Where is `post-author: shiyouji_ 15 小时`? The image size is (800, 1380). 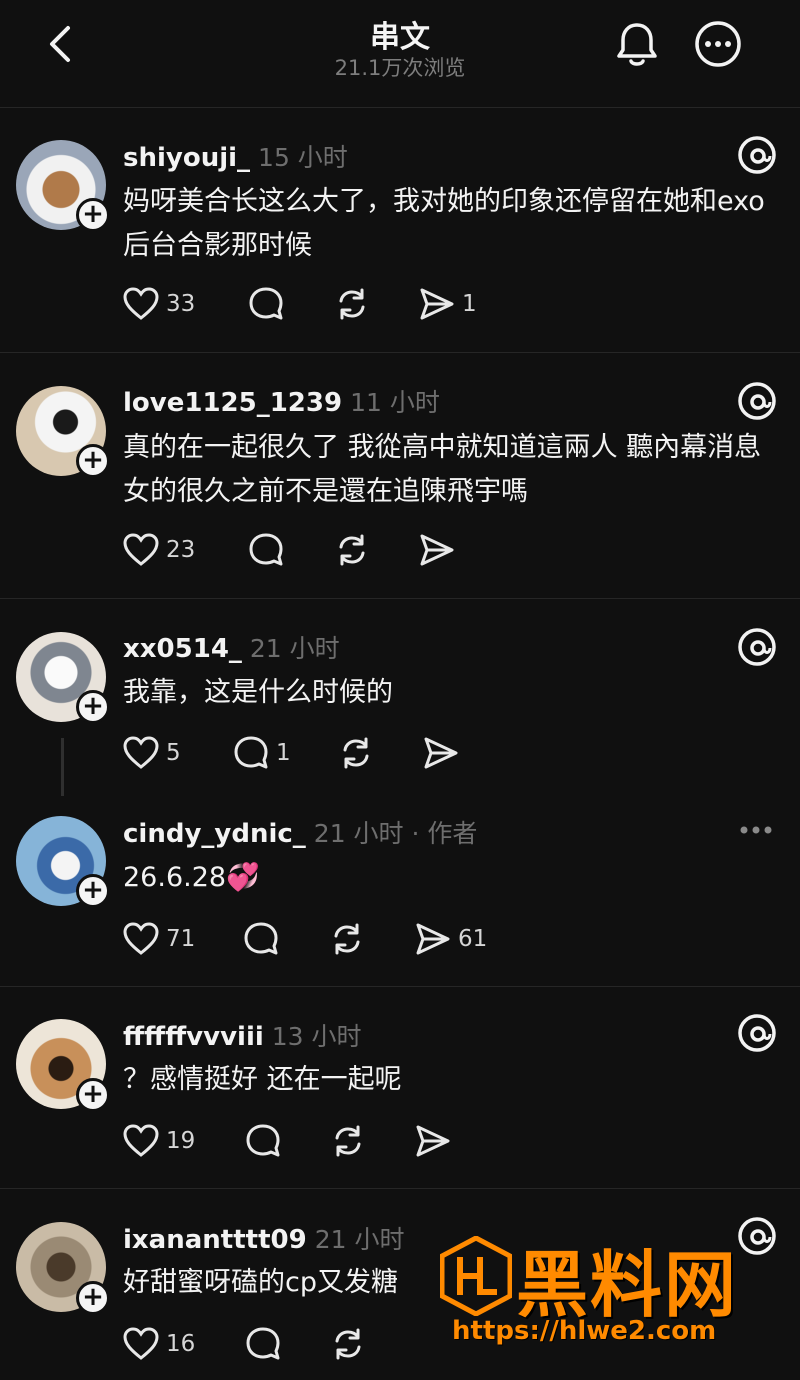 post-author: shiyouji_ 15 小时 is located at coordinates (235, 156).